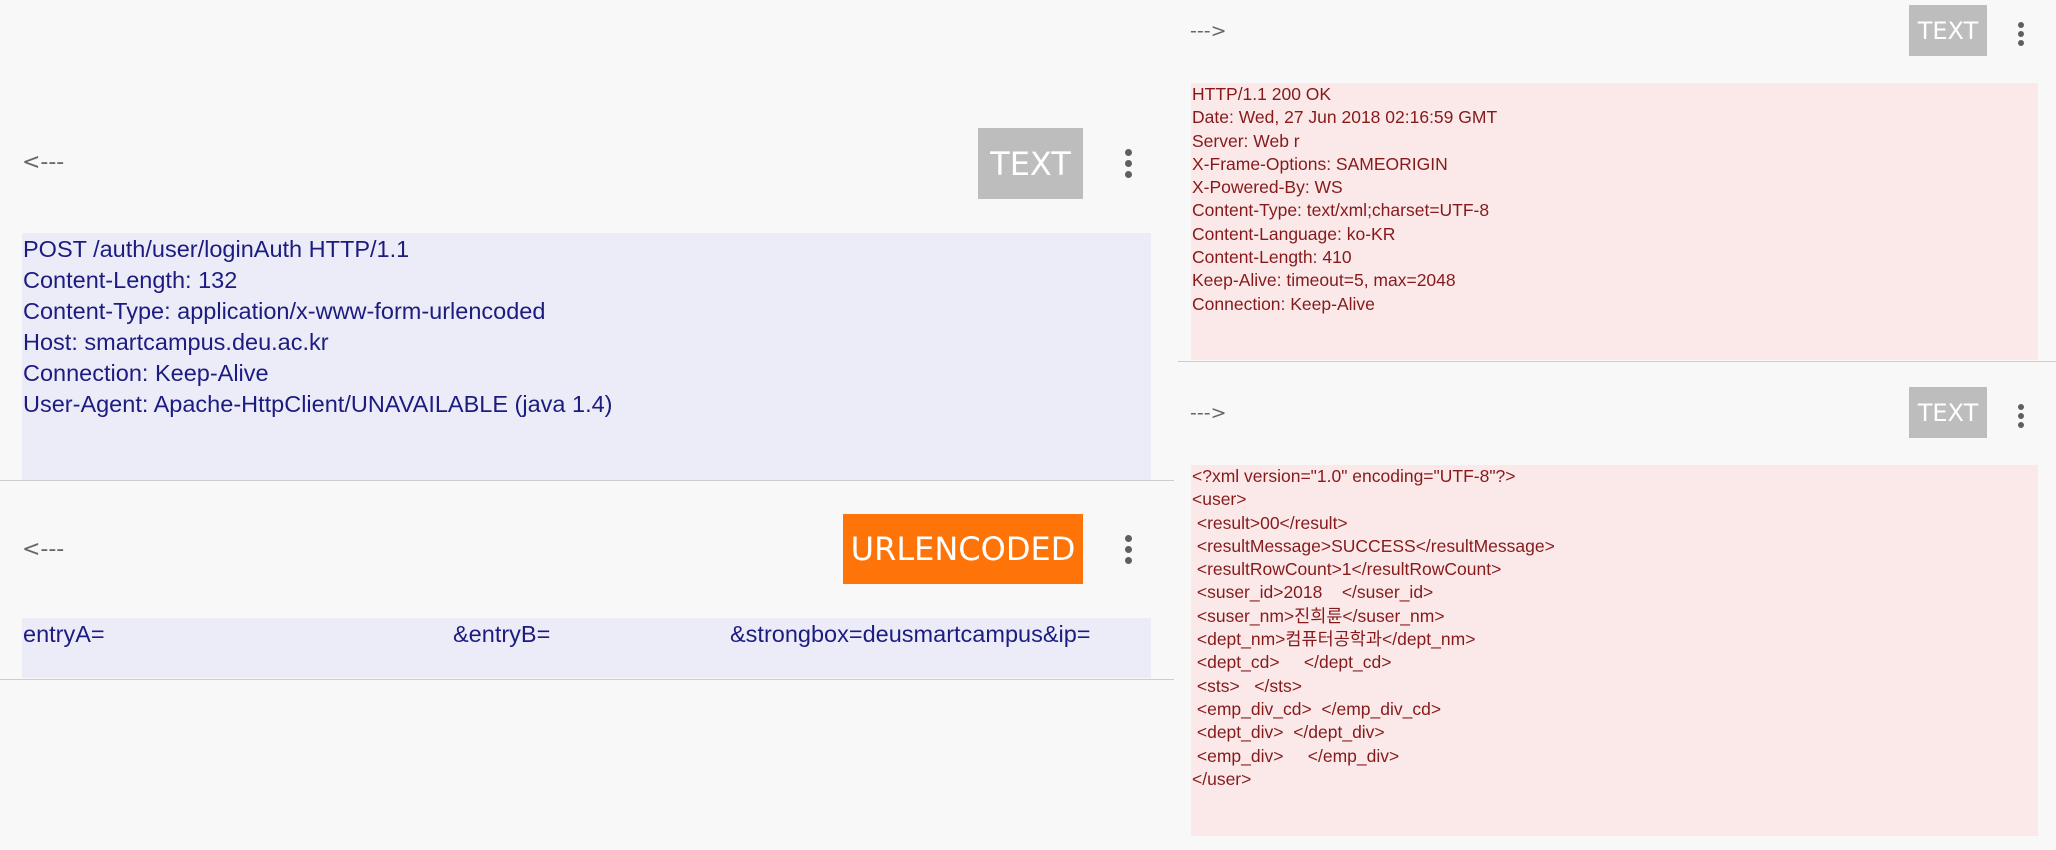  I want to click on form-param-entryB: &entryB=, so click(502, 634).